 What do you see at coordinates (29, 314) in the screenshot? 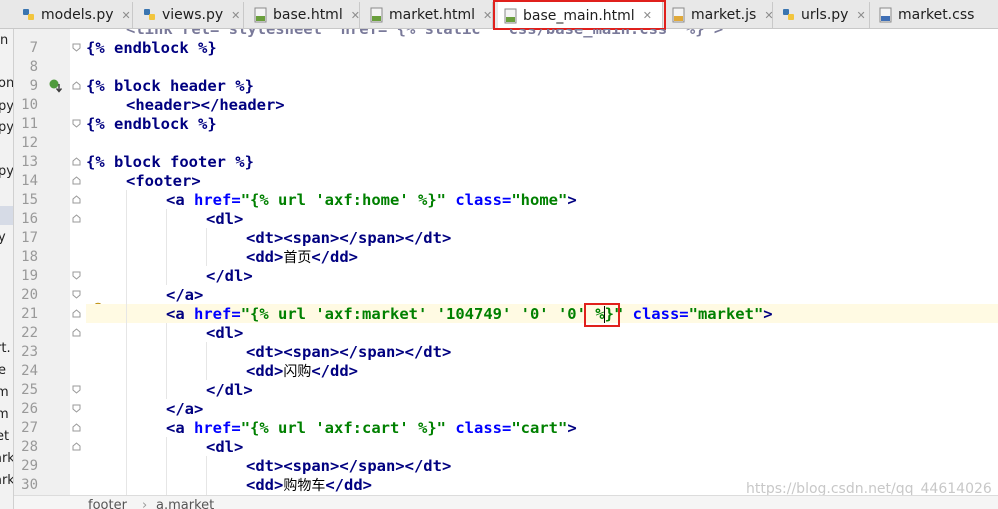
I see `line-number: 21` at bounding box center [29, 314].